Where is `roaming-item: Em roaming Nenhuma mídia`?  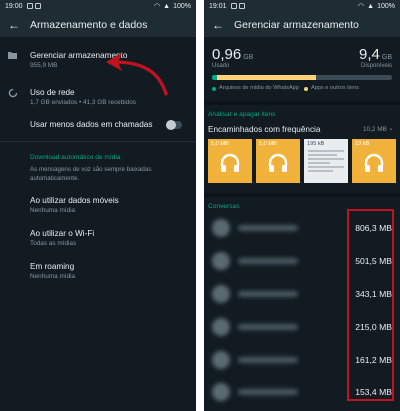
roaming-item: Em roaming Nenhuma mídia is located at coordinates (98, 271).